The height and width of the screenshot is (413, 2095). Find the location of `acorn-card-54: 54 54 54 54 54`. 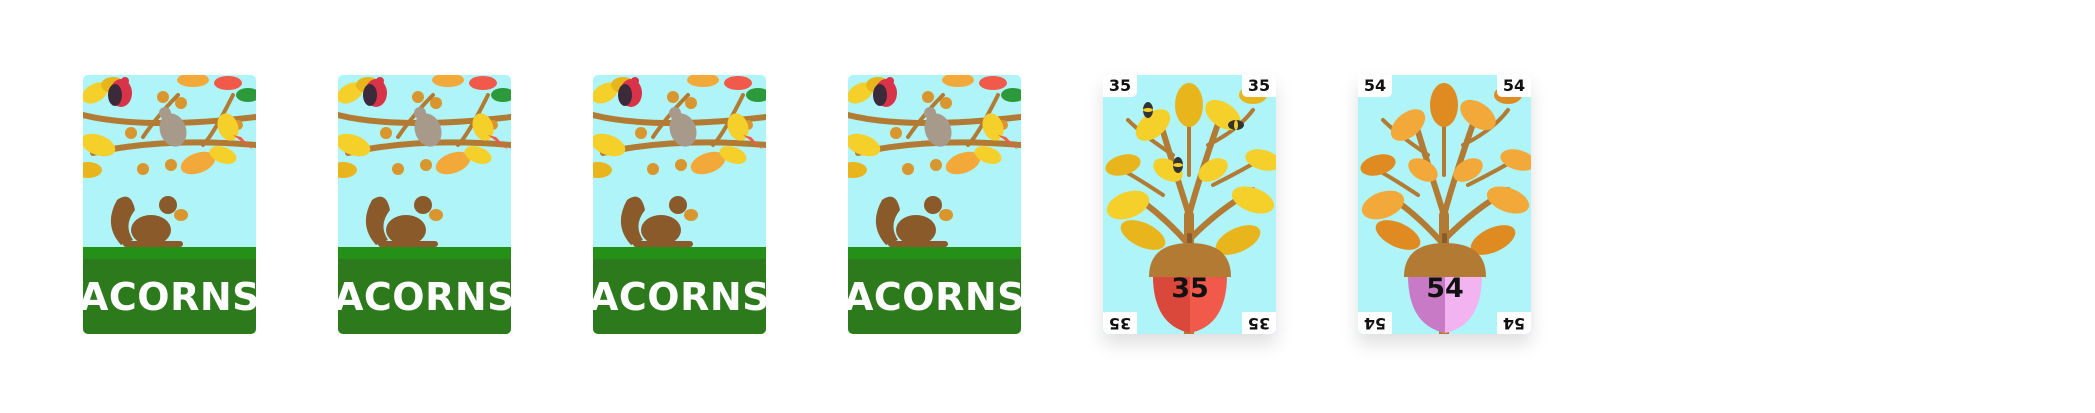

acorn-card-54: 54 54 54 54 54 is located at coordinates (1444, 204).